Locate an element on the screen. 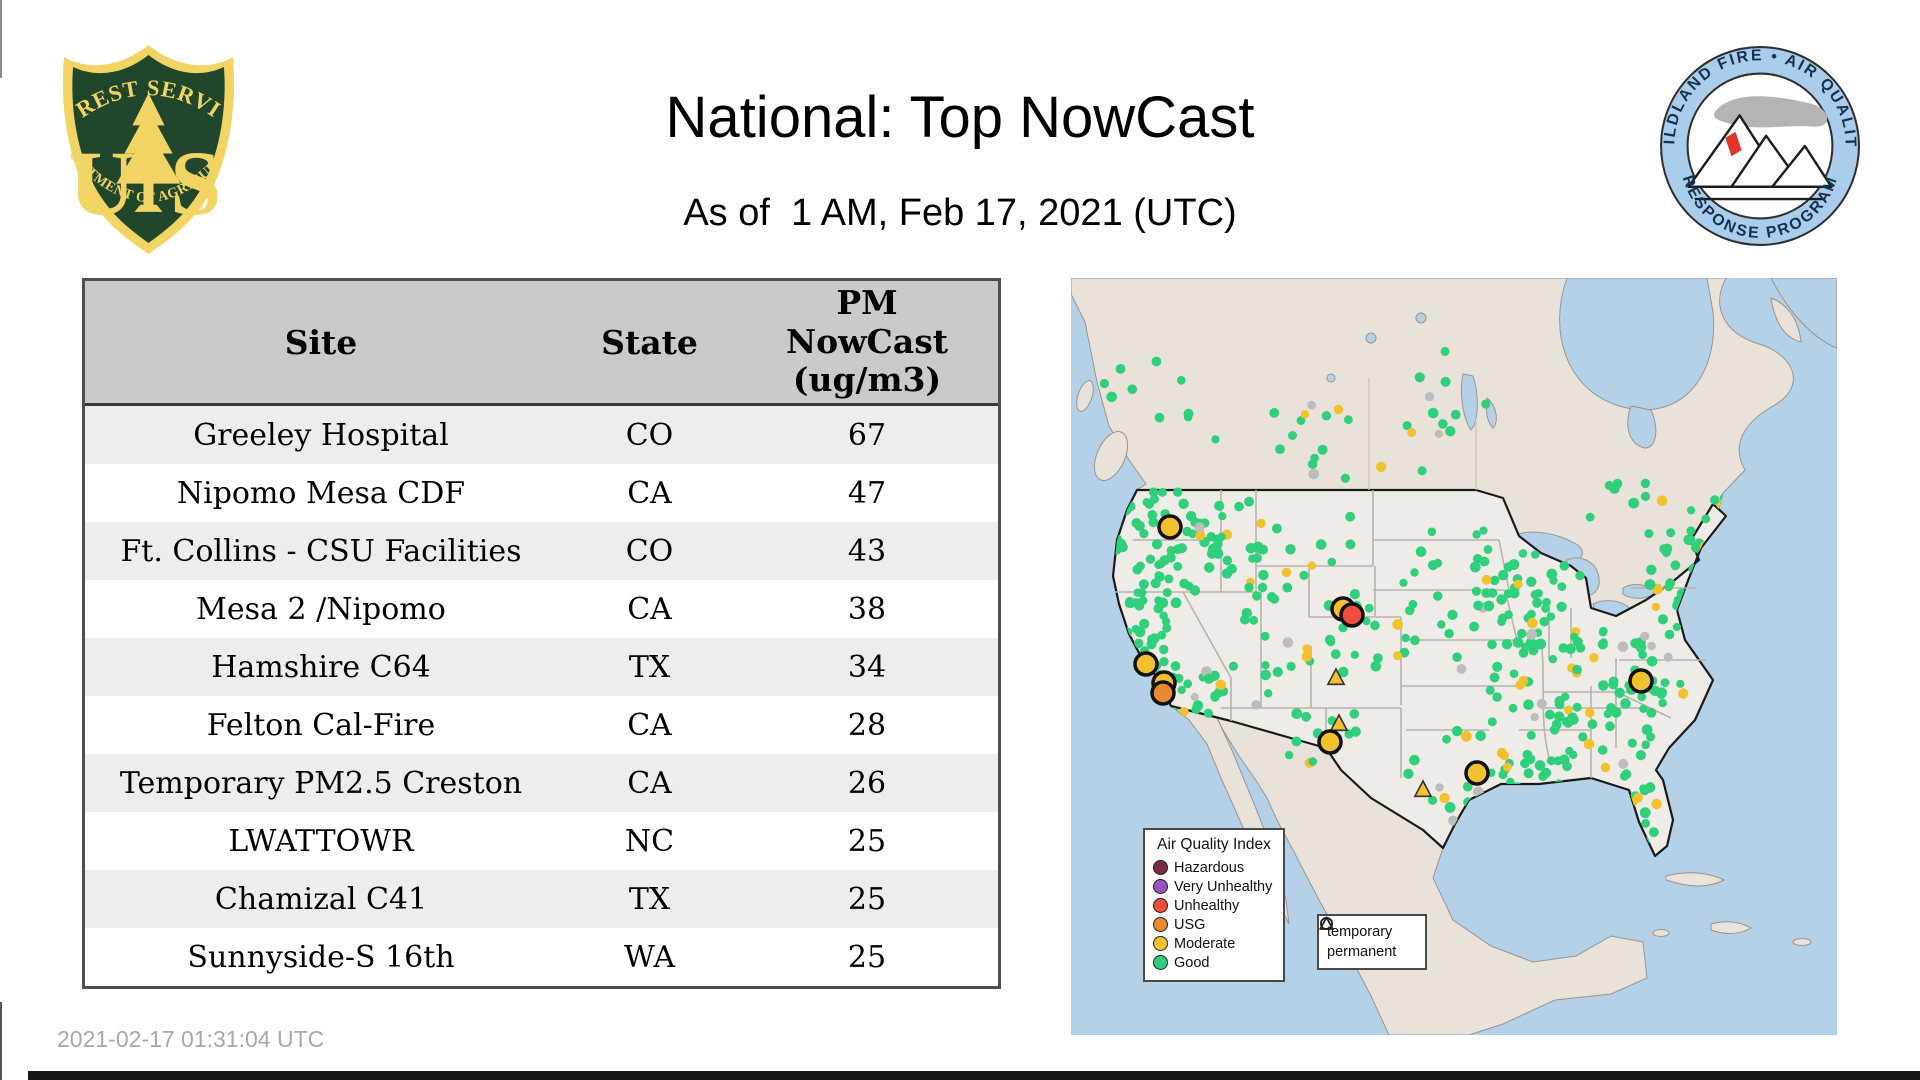 The image size is (1920, 1080). aqi-color-dot-icon is located at coordinates (1160, 962).